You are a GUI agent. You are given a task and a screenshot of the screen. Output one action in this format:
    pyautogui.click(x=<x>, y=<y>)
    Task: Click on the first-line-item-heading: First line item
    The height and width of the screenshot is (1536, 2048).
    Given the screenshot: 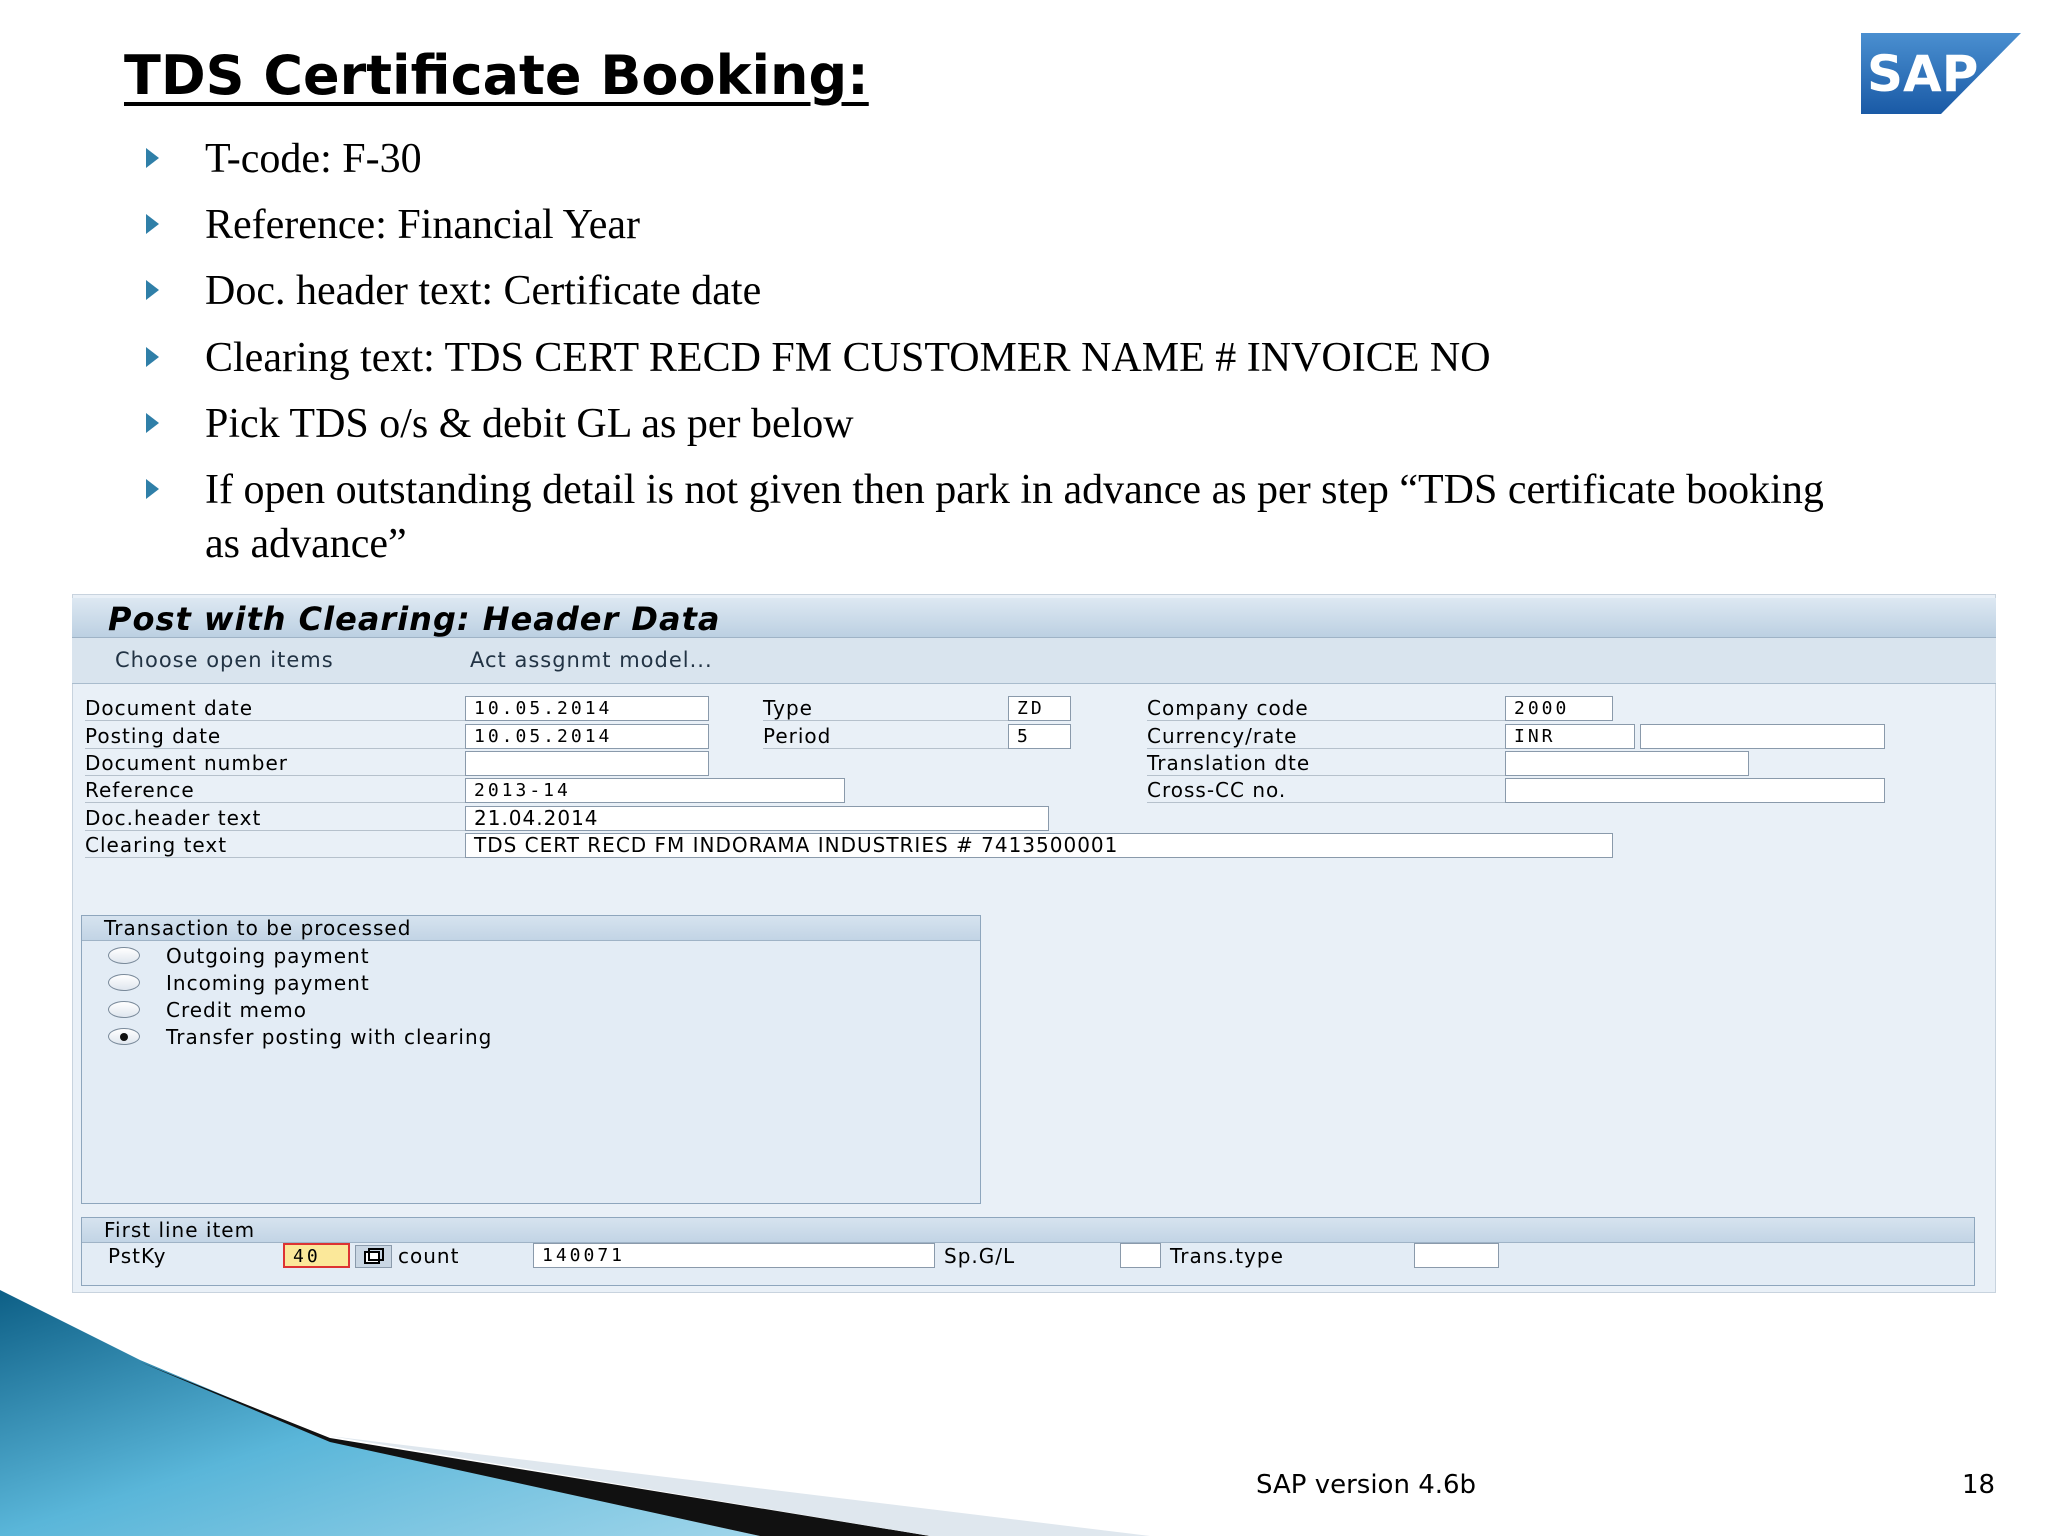 What is the action you would take?
    pyautogui.click(x=1028, y=1230)
    